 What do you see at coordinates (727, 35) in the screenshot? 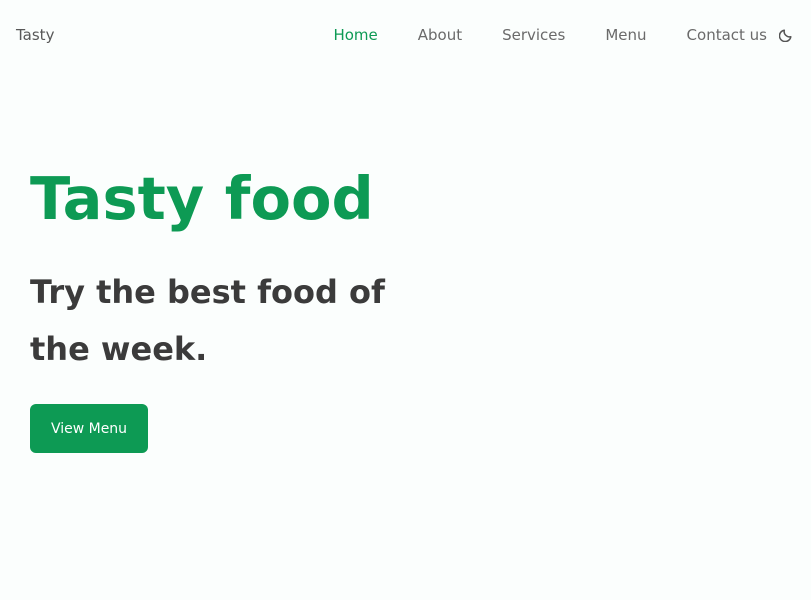
I see `nav-link-contact: Contact us` at bounding box center [727, 35].